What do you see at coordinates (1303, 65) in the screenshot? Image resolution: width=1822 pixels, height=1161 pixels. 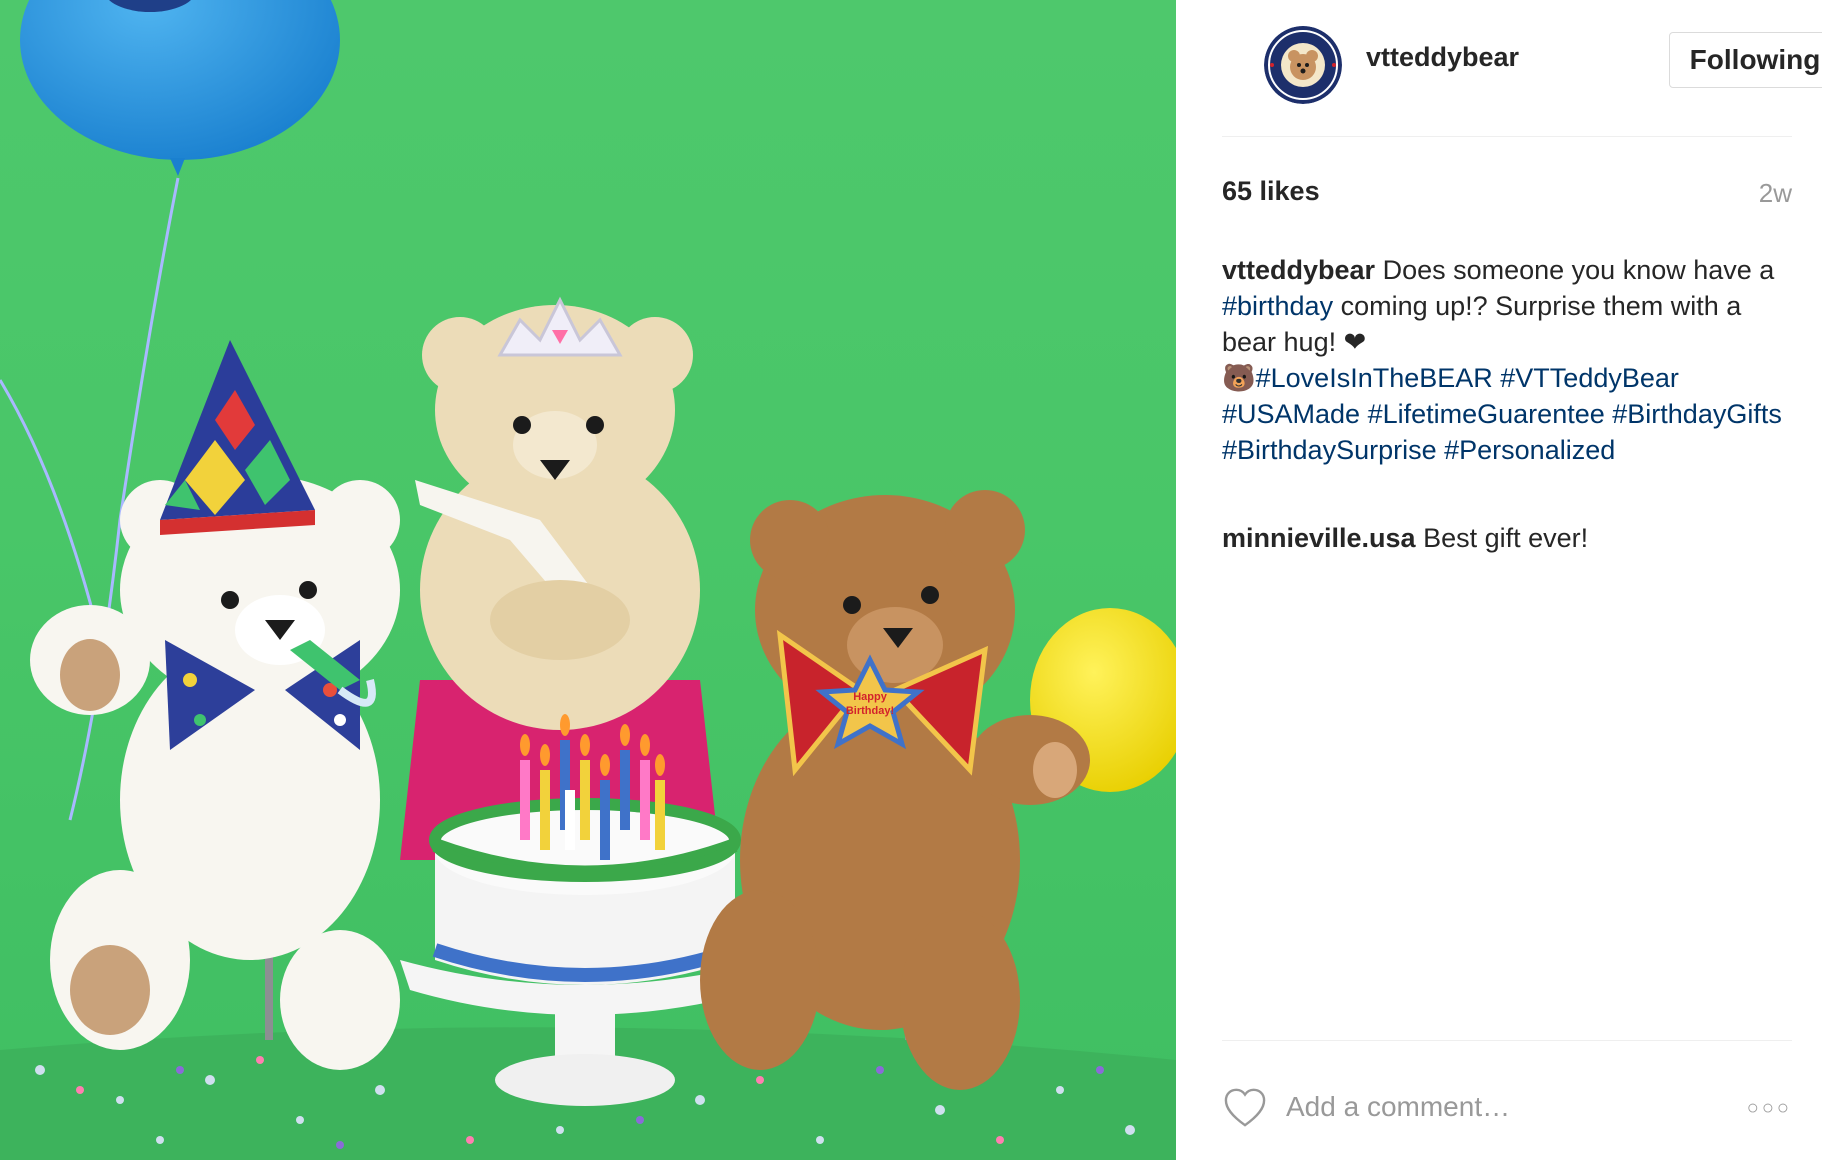 I see `avatar` at bounding box center [1303, 65].